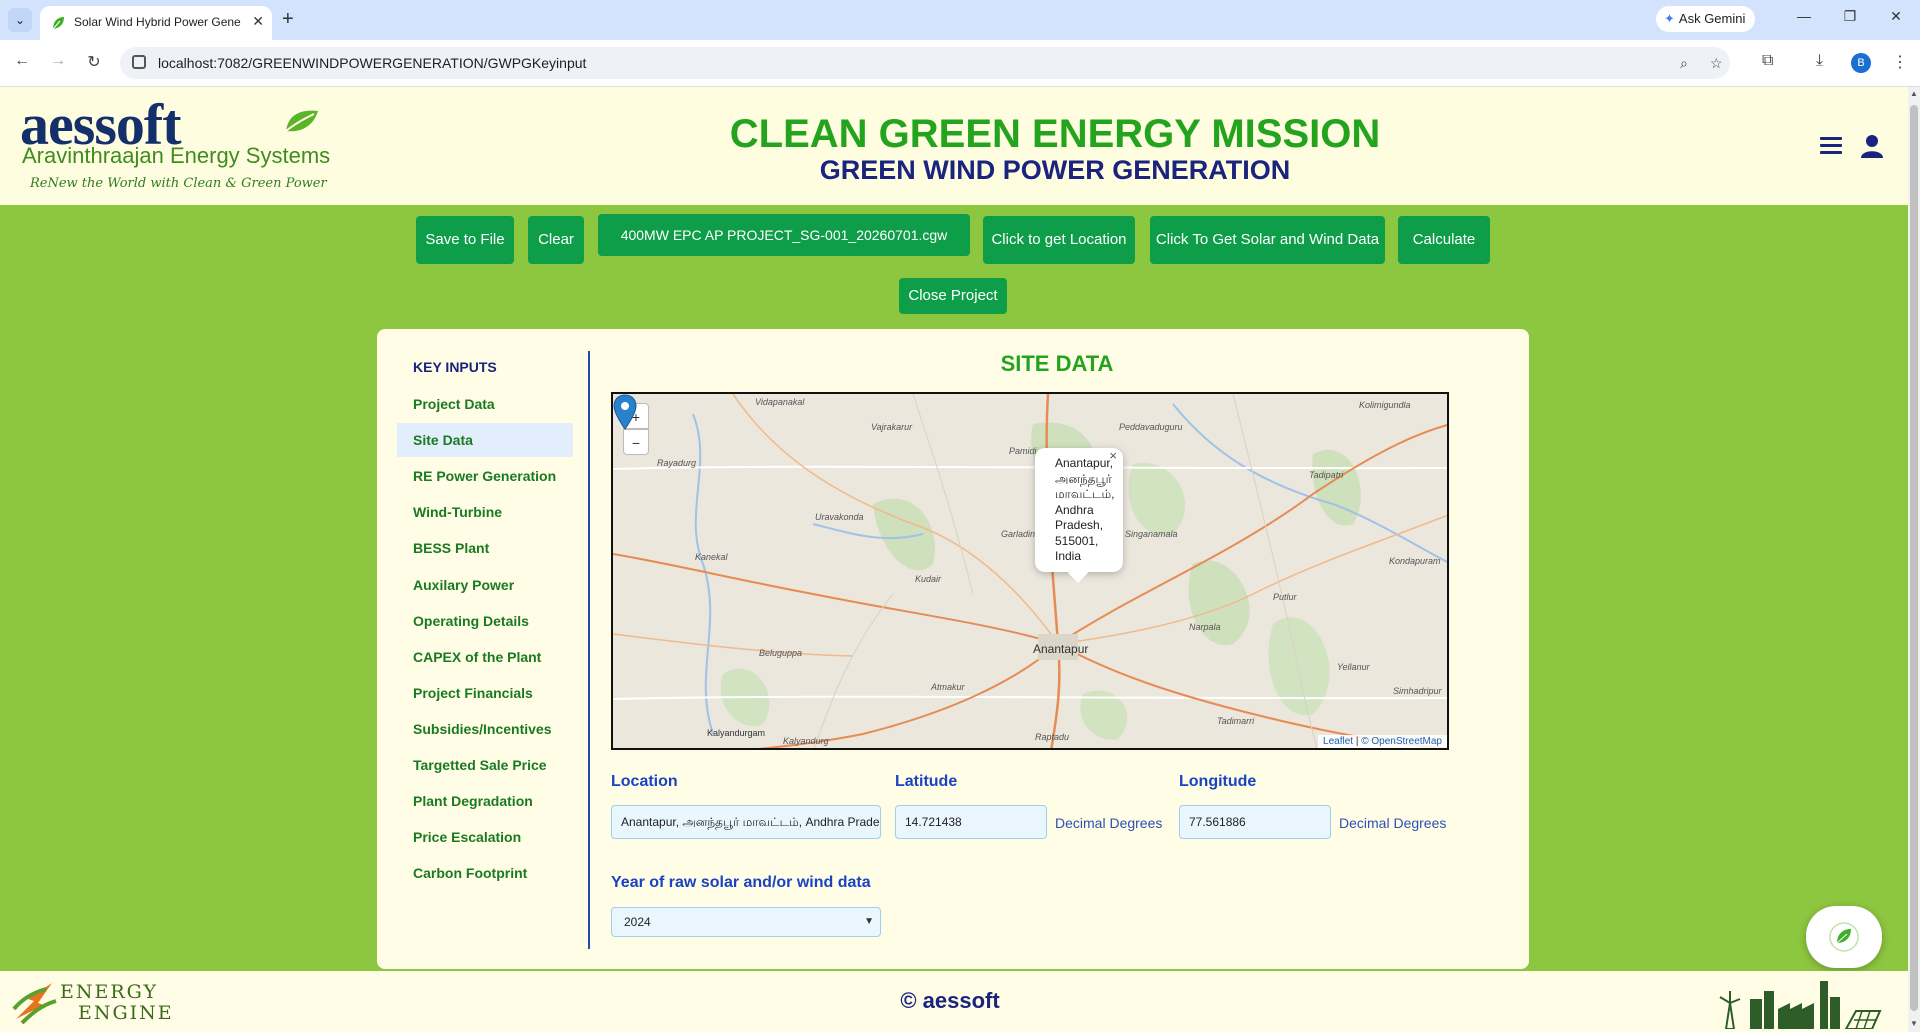 This screenshot has height=1032, width=1920. Describe the element at coordinates (644, 781) in the screenshot. I see `location-label: Location` at that location.